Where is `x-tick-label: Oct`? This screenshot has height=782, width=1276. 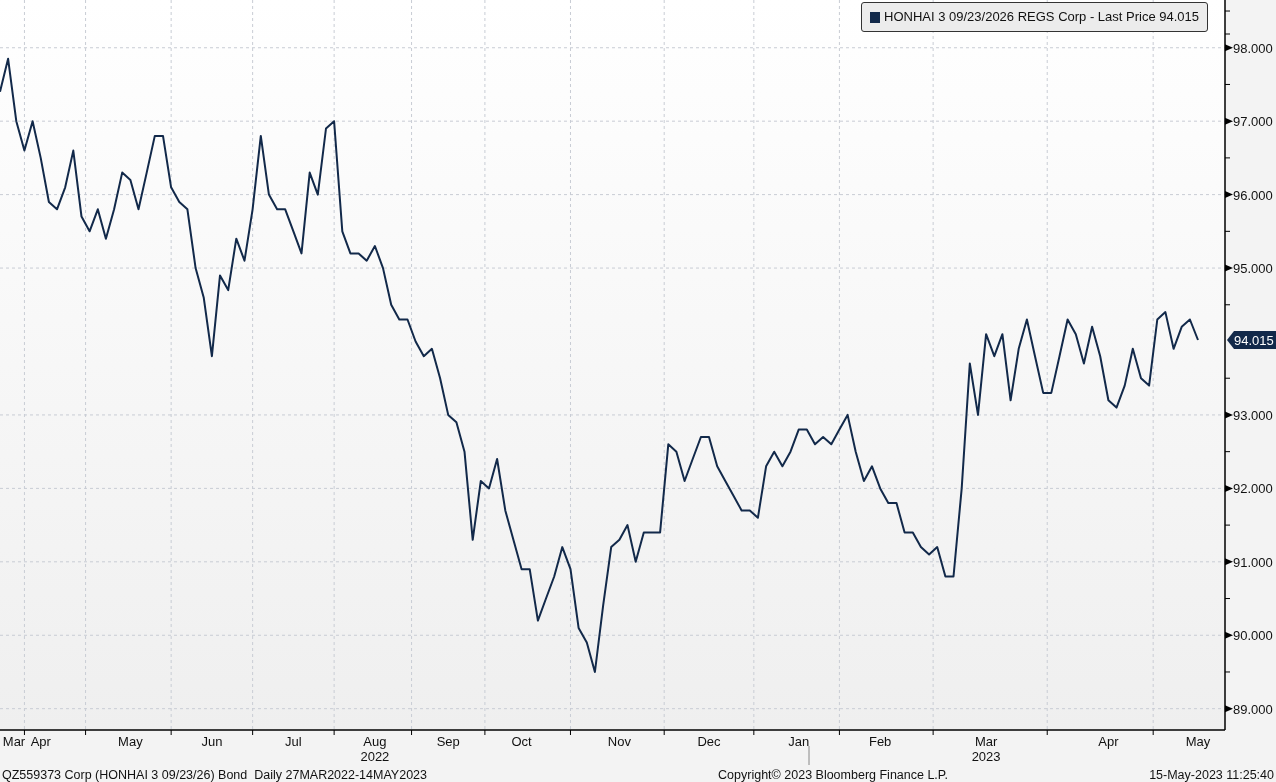 x-tick-label: Oct is located at coordinates (521, 741).